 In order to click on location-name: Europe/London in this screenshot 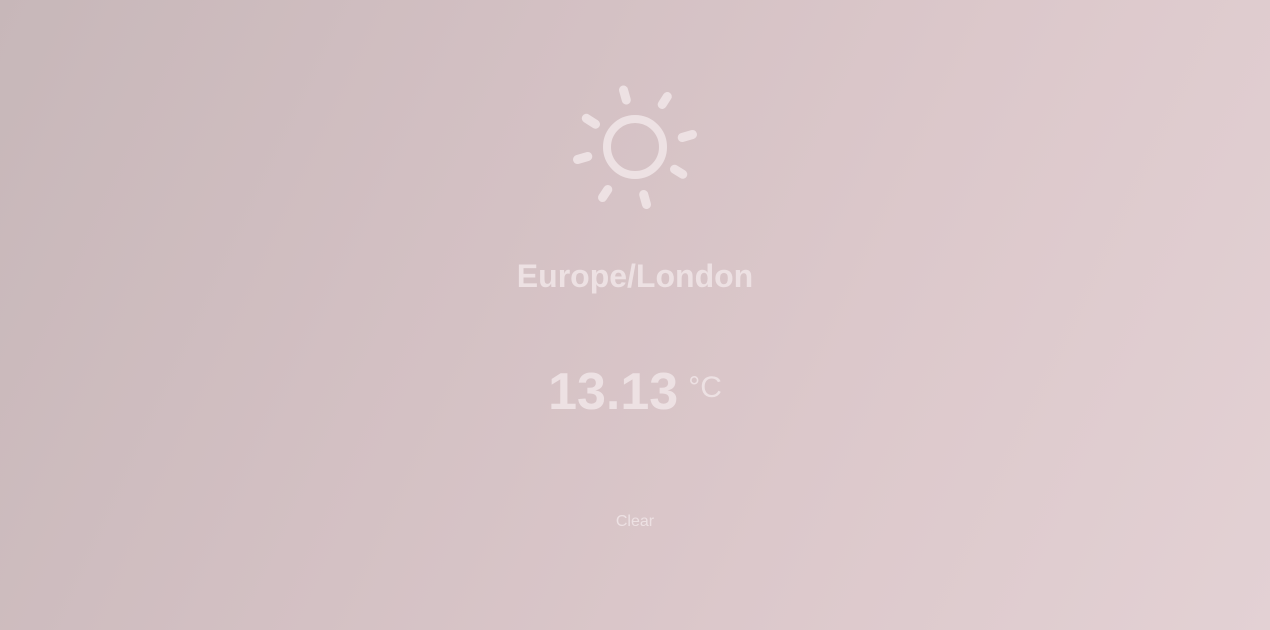, I will do `click(635, 276)`.